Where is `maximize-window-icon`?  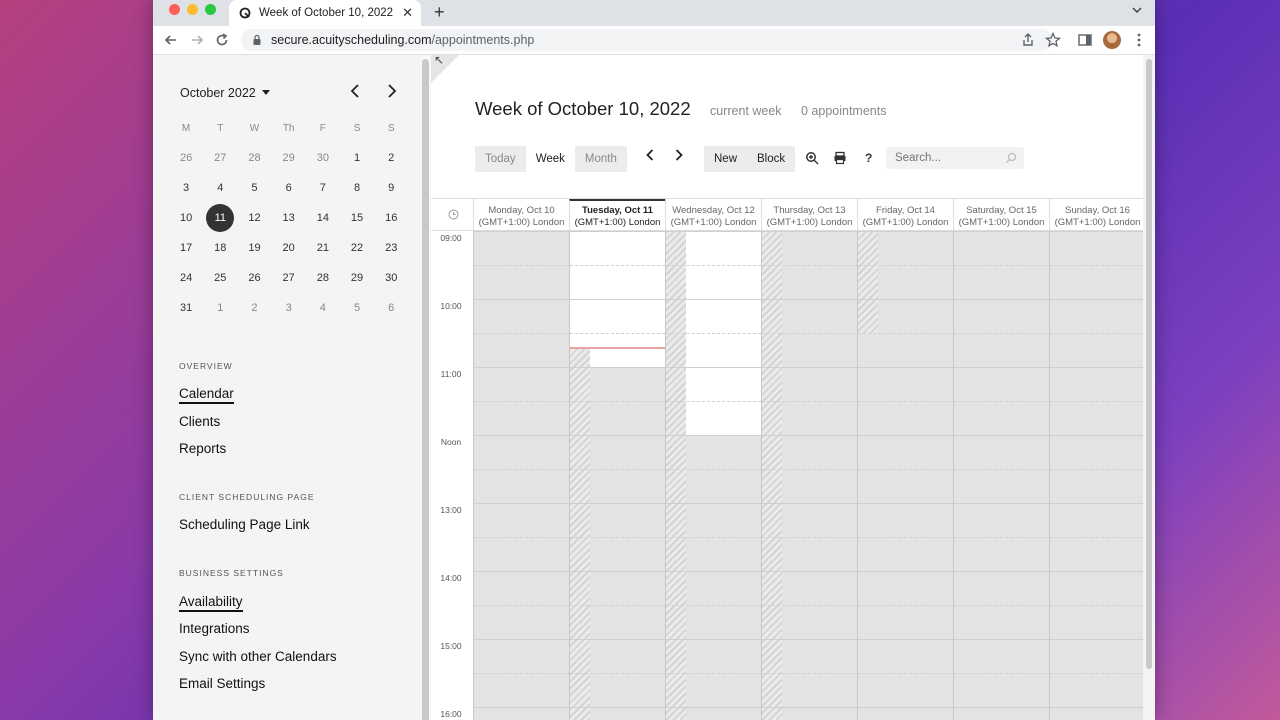
maximize-window-icon is located at coordinates (210, 9).